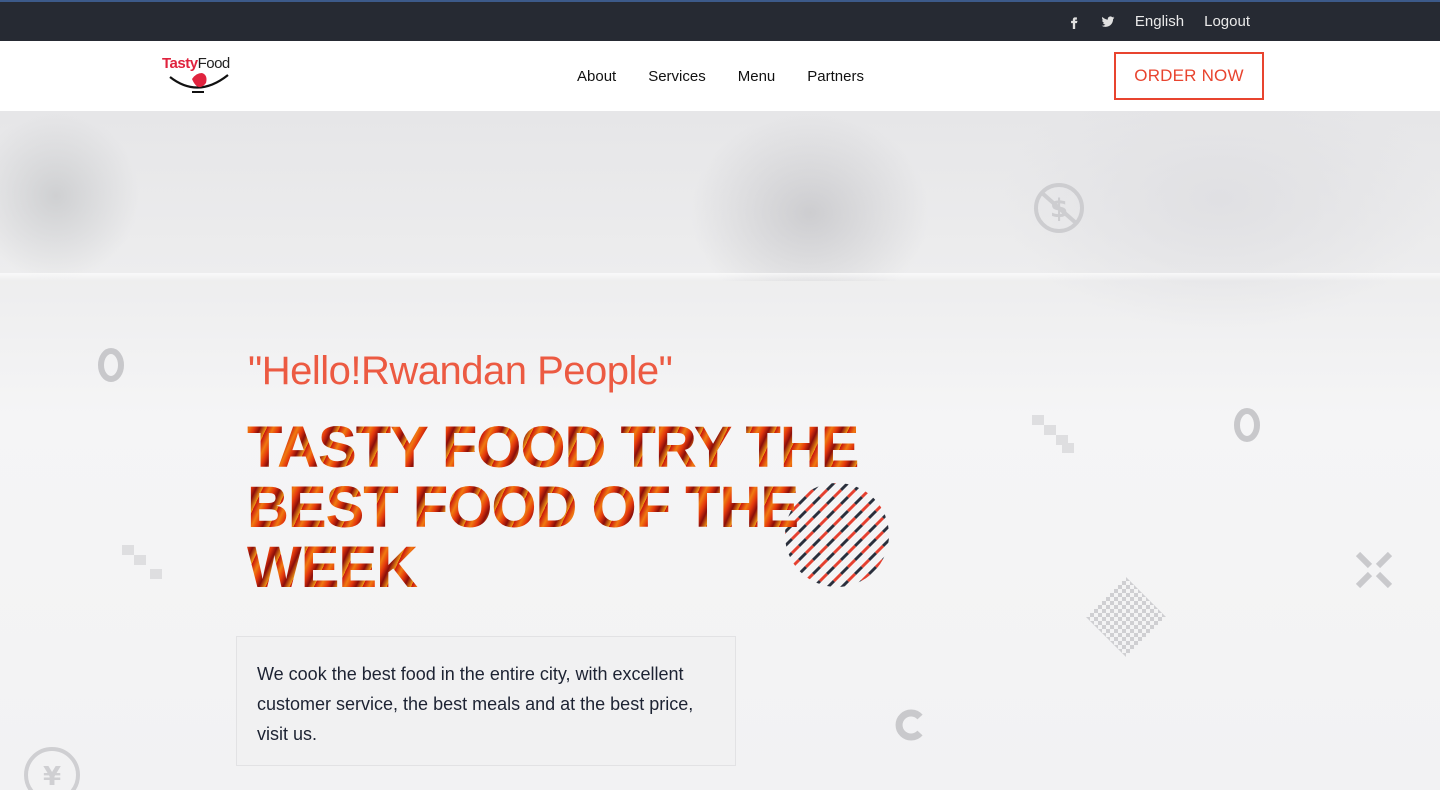  What do you see at coordinates (1374, 570) in the screenshot?
I see `cross-arrows-icon` at bounding box center [1374, 570].